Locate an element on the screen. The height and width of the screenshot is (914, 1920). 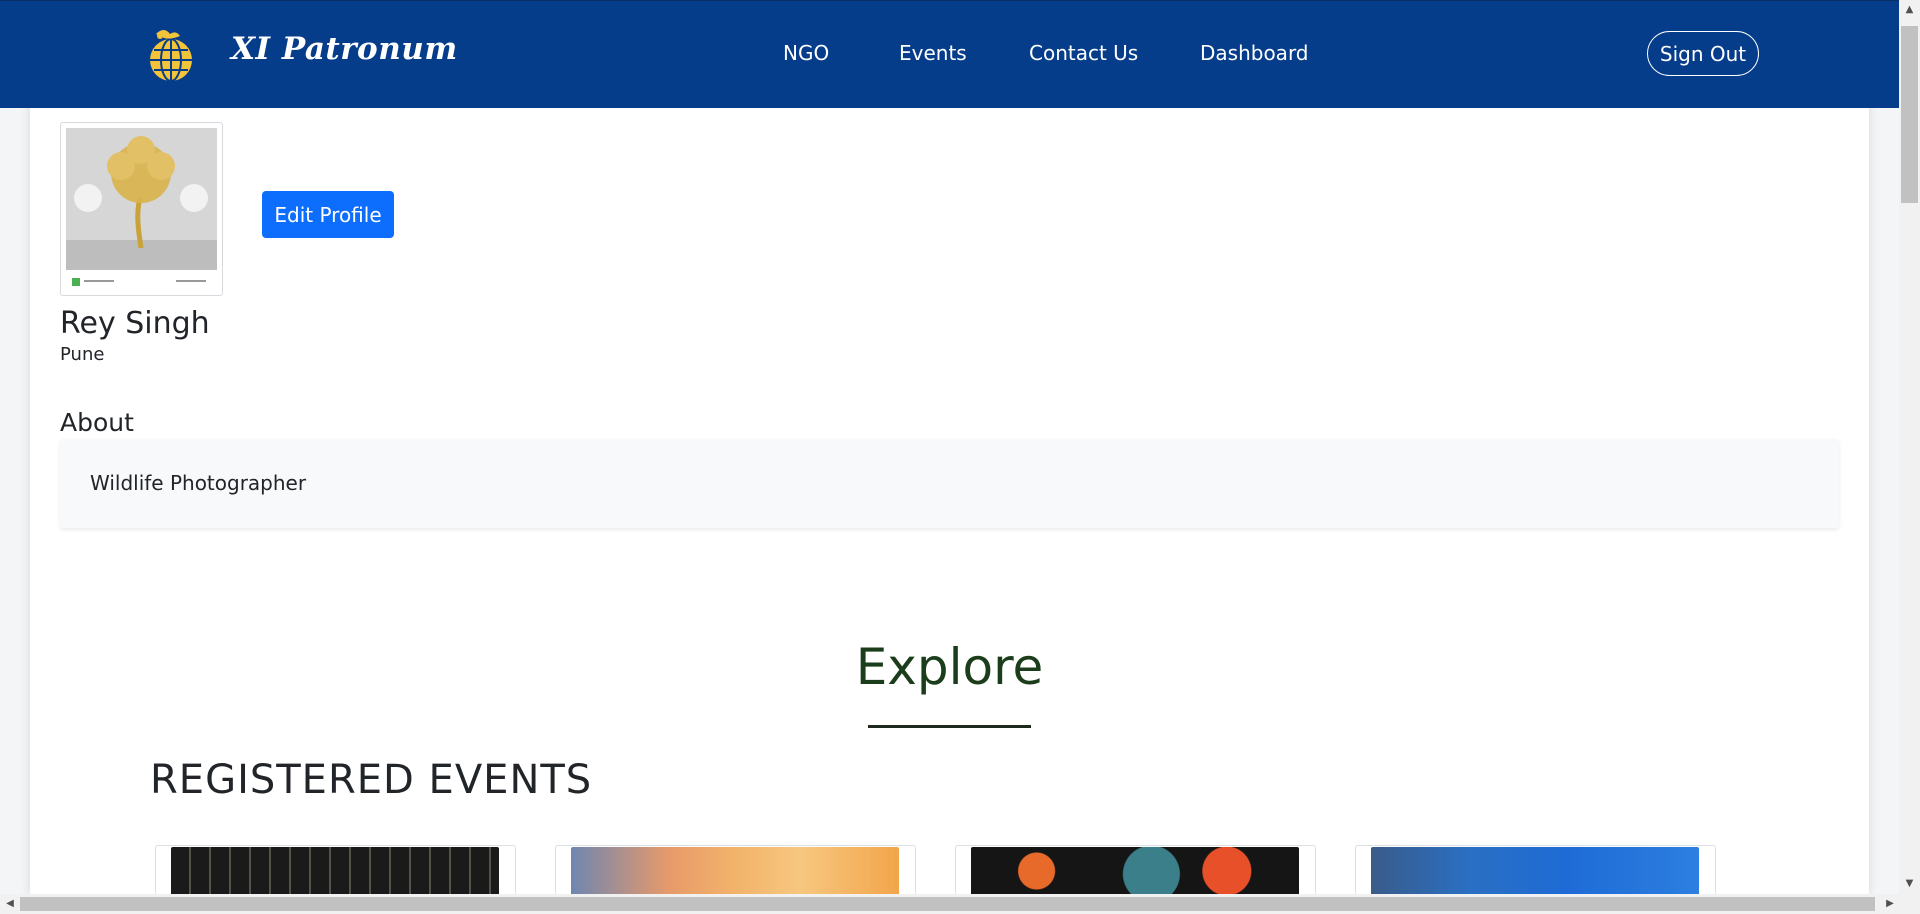
sign-out-button: Sign Out is located at coordinates (1703, 53).